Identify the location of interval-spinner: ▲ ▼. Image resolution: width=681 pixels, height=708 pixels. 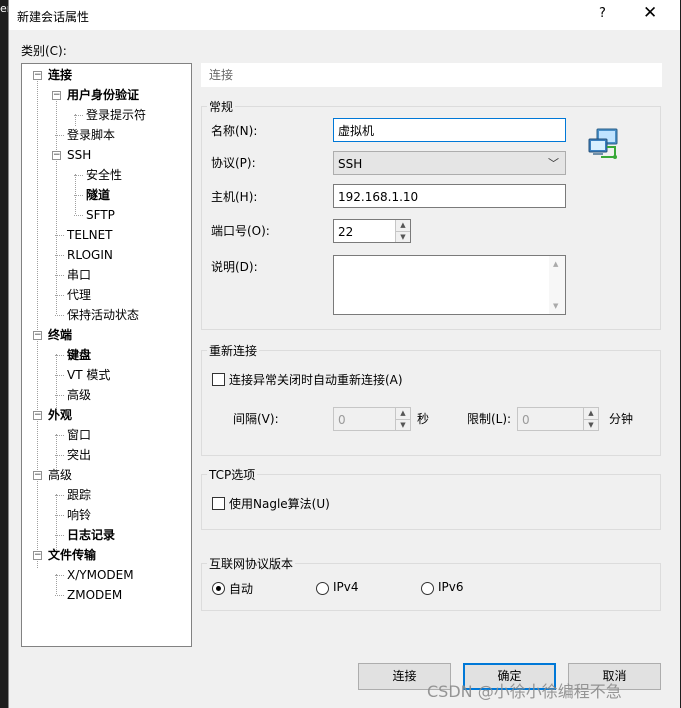
(402, 419).